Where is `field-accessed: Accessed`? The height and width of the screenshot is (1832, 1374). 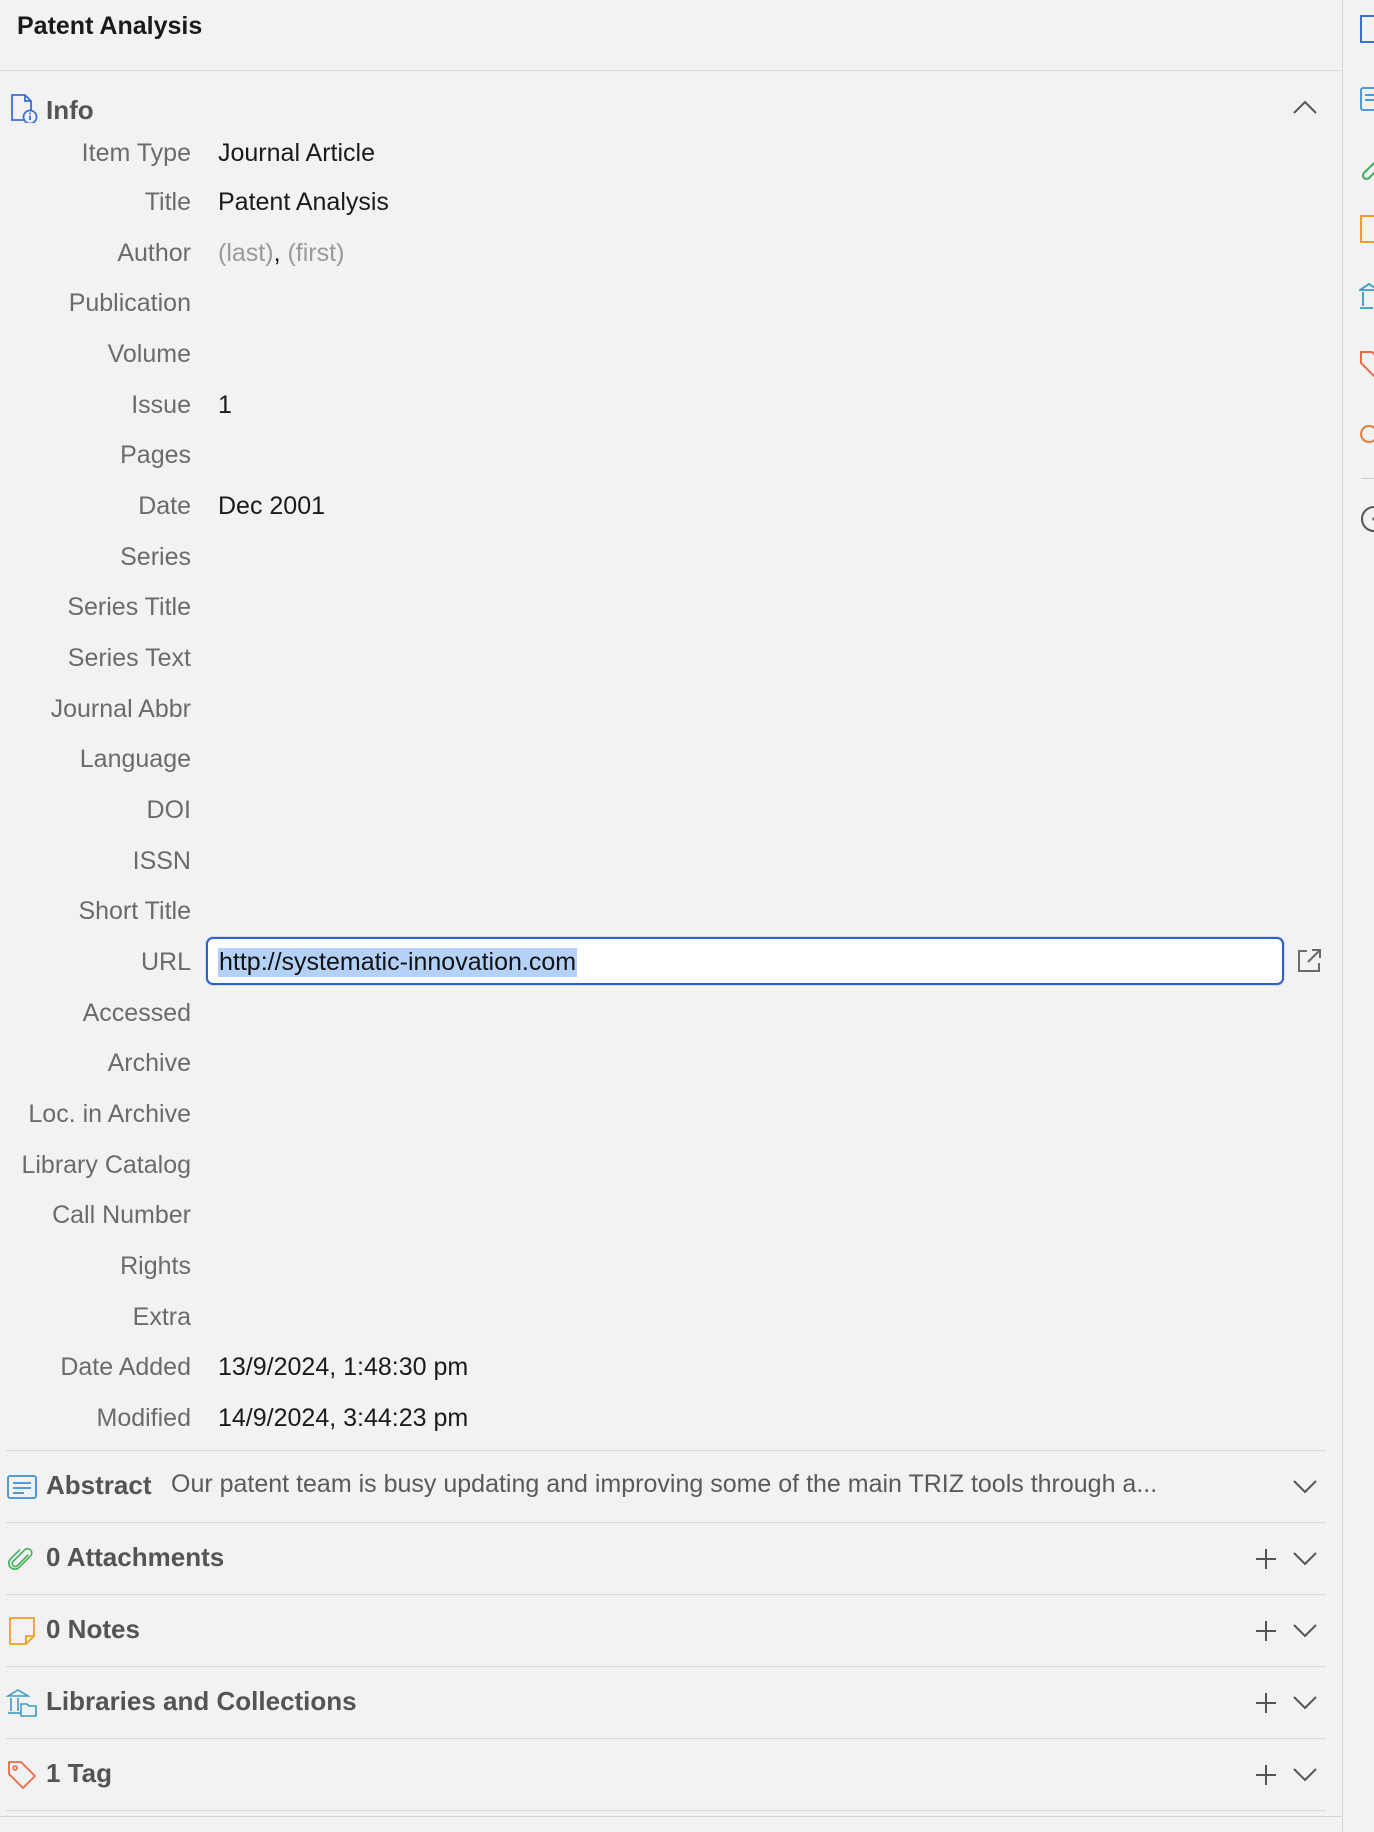
field-accessed: Accessed is located at coordinates (663, 1014).